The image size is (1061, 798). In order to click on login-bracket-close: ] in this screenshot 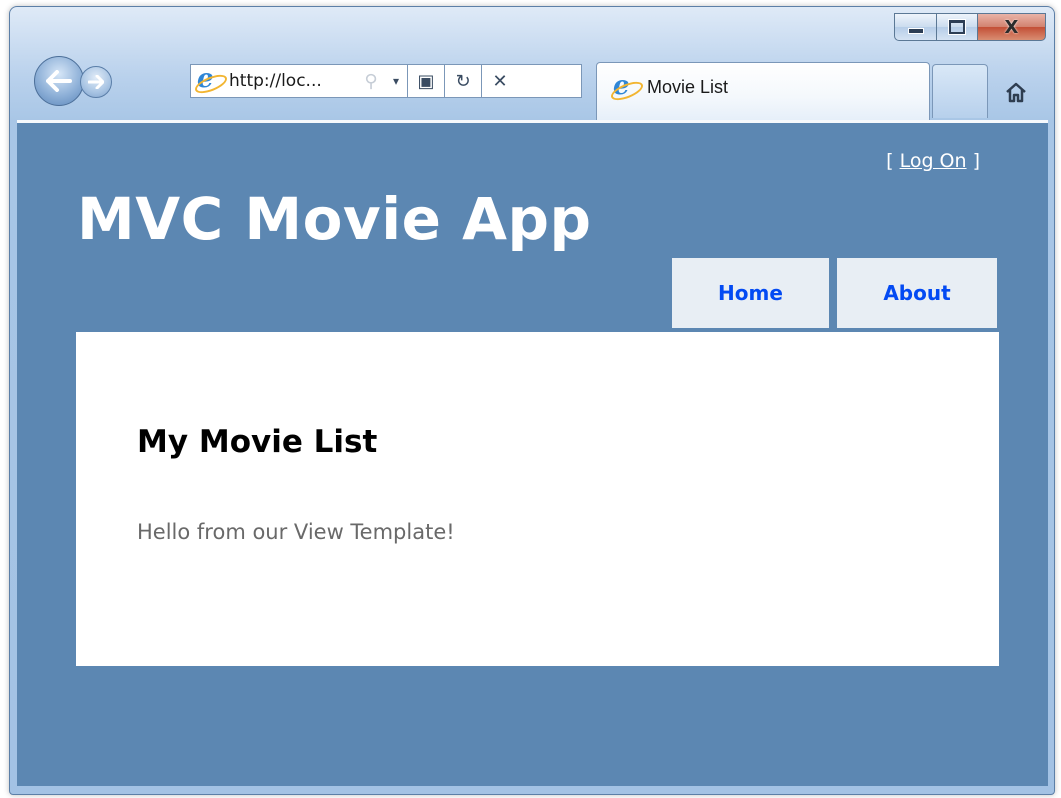, I will do `click(973, 161)`.